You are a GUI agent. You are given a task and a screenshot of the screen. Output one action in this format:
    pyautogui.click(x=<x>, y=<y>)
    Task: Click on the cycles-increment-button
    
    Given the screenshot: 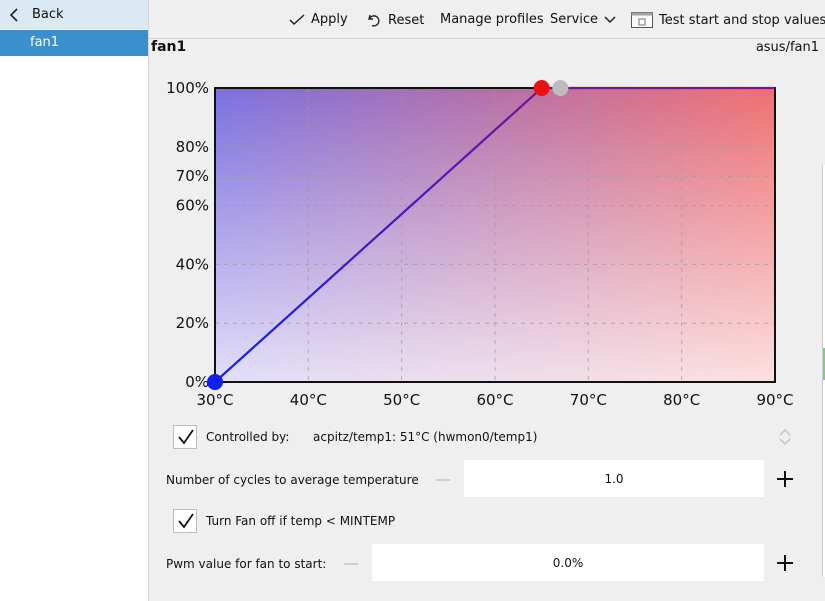 What is the action you would take?
    pyautogui.click(x=785, y=479)
    